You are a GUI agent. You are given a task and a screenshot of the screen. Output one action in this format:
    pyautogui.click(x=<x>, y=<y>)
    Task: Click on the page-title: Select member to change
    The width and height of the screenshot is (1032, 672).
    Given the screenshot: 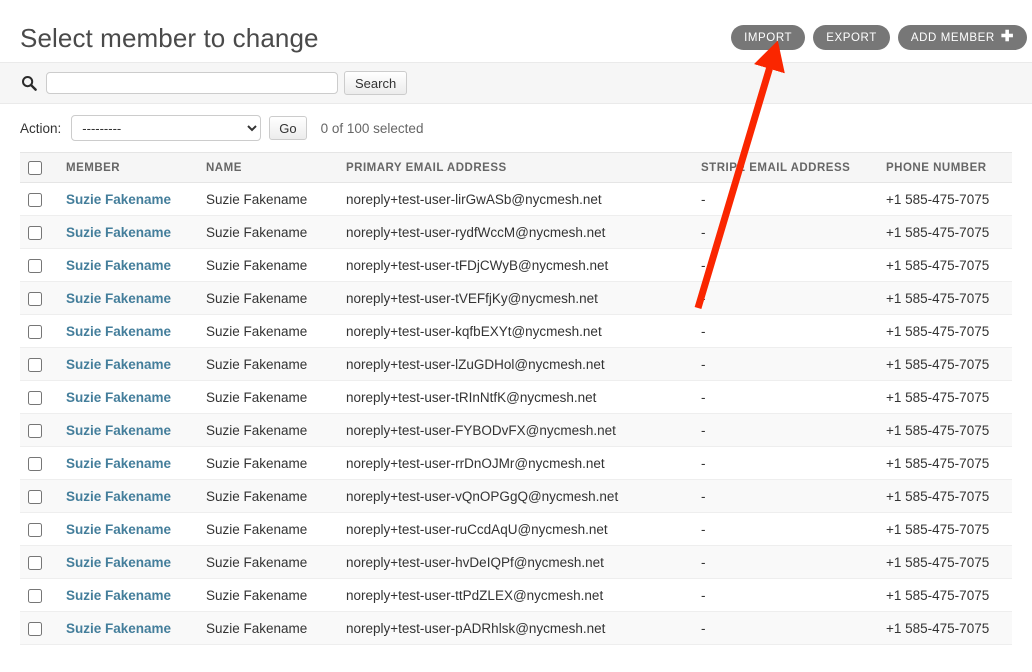 What is the action you would take?
    pyautogui.click(x=169, y=38)
    